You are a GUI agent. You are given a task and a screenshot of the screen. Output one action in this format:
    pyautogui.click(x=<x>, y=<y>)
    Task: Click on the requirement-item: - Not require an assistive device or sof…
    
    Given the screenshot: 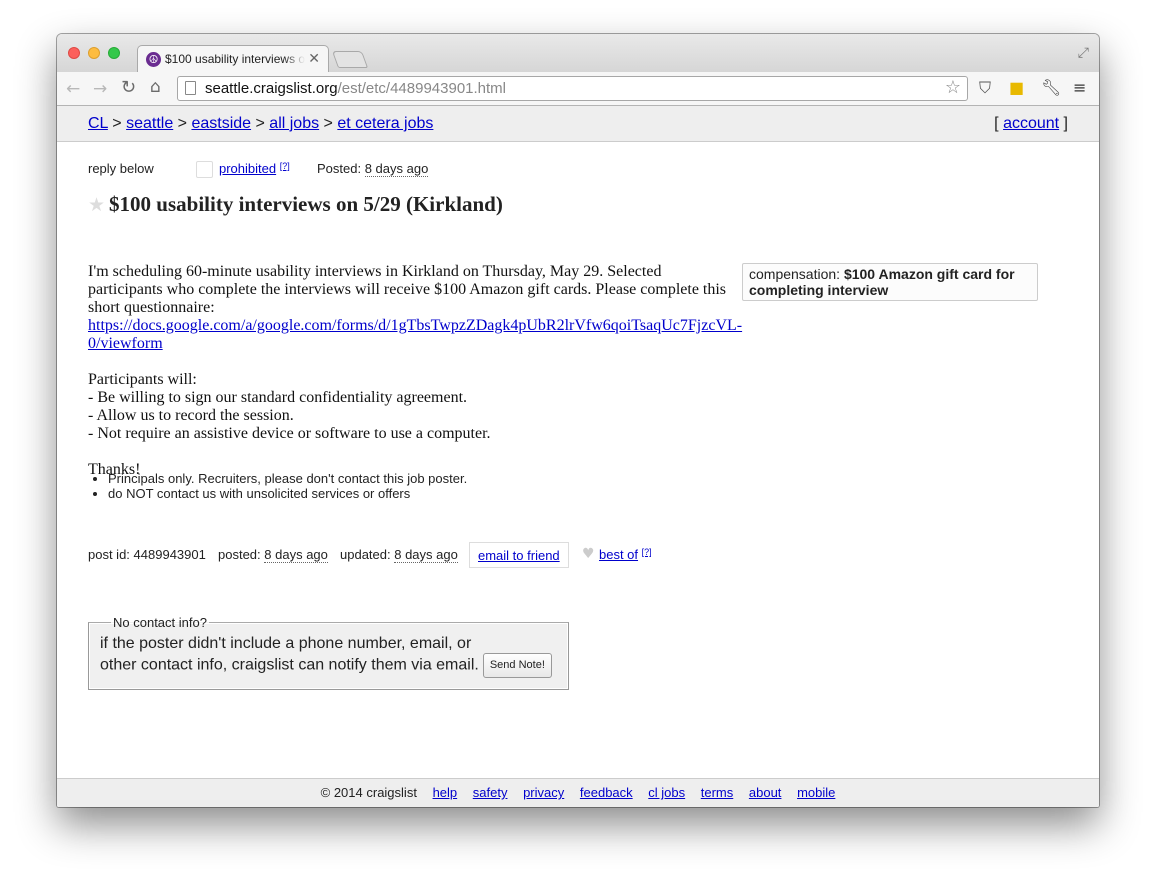 What is the action you would take?
    pyautogui.click(x=289, y=433)
    